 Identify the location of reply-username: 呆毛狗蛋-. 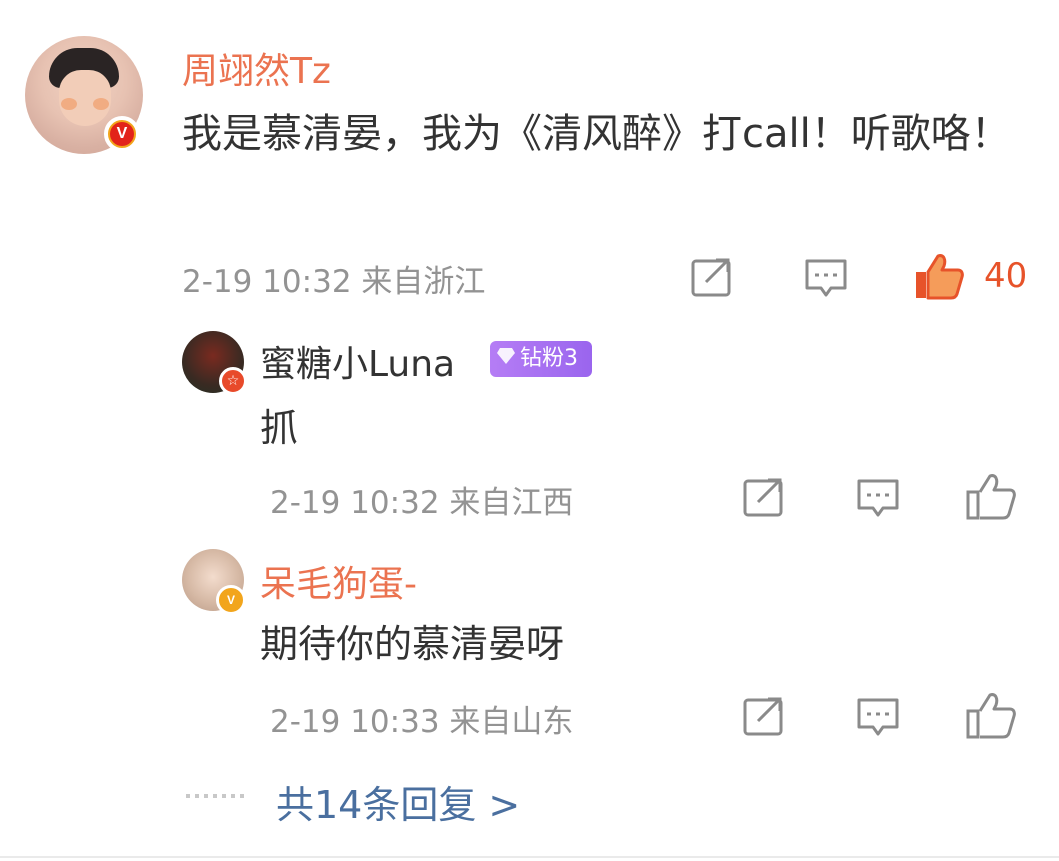
(338, 581).